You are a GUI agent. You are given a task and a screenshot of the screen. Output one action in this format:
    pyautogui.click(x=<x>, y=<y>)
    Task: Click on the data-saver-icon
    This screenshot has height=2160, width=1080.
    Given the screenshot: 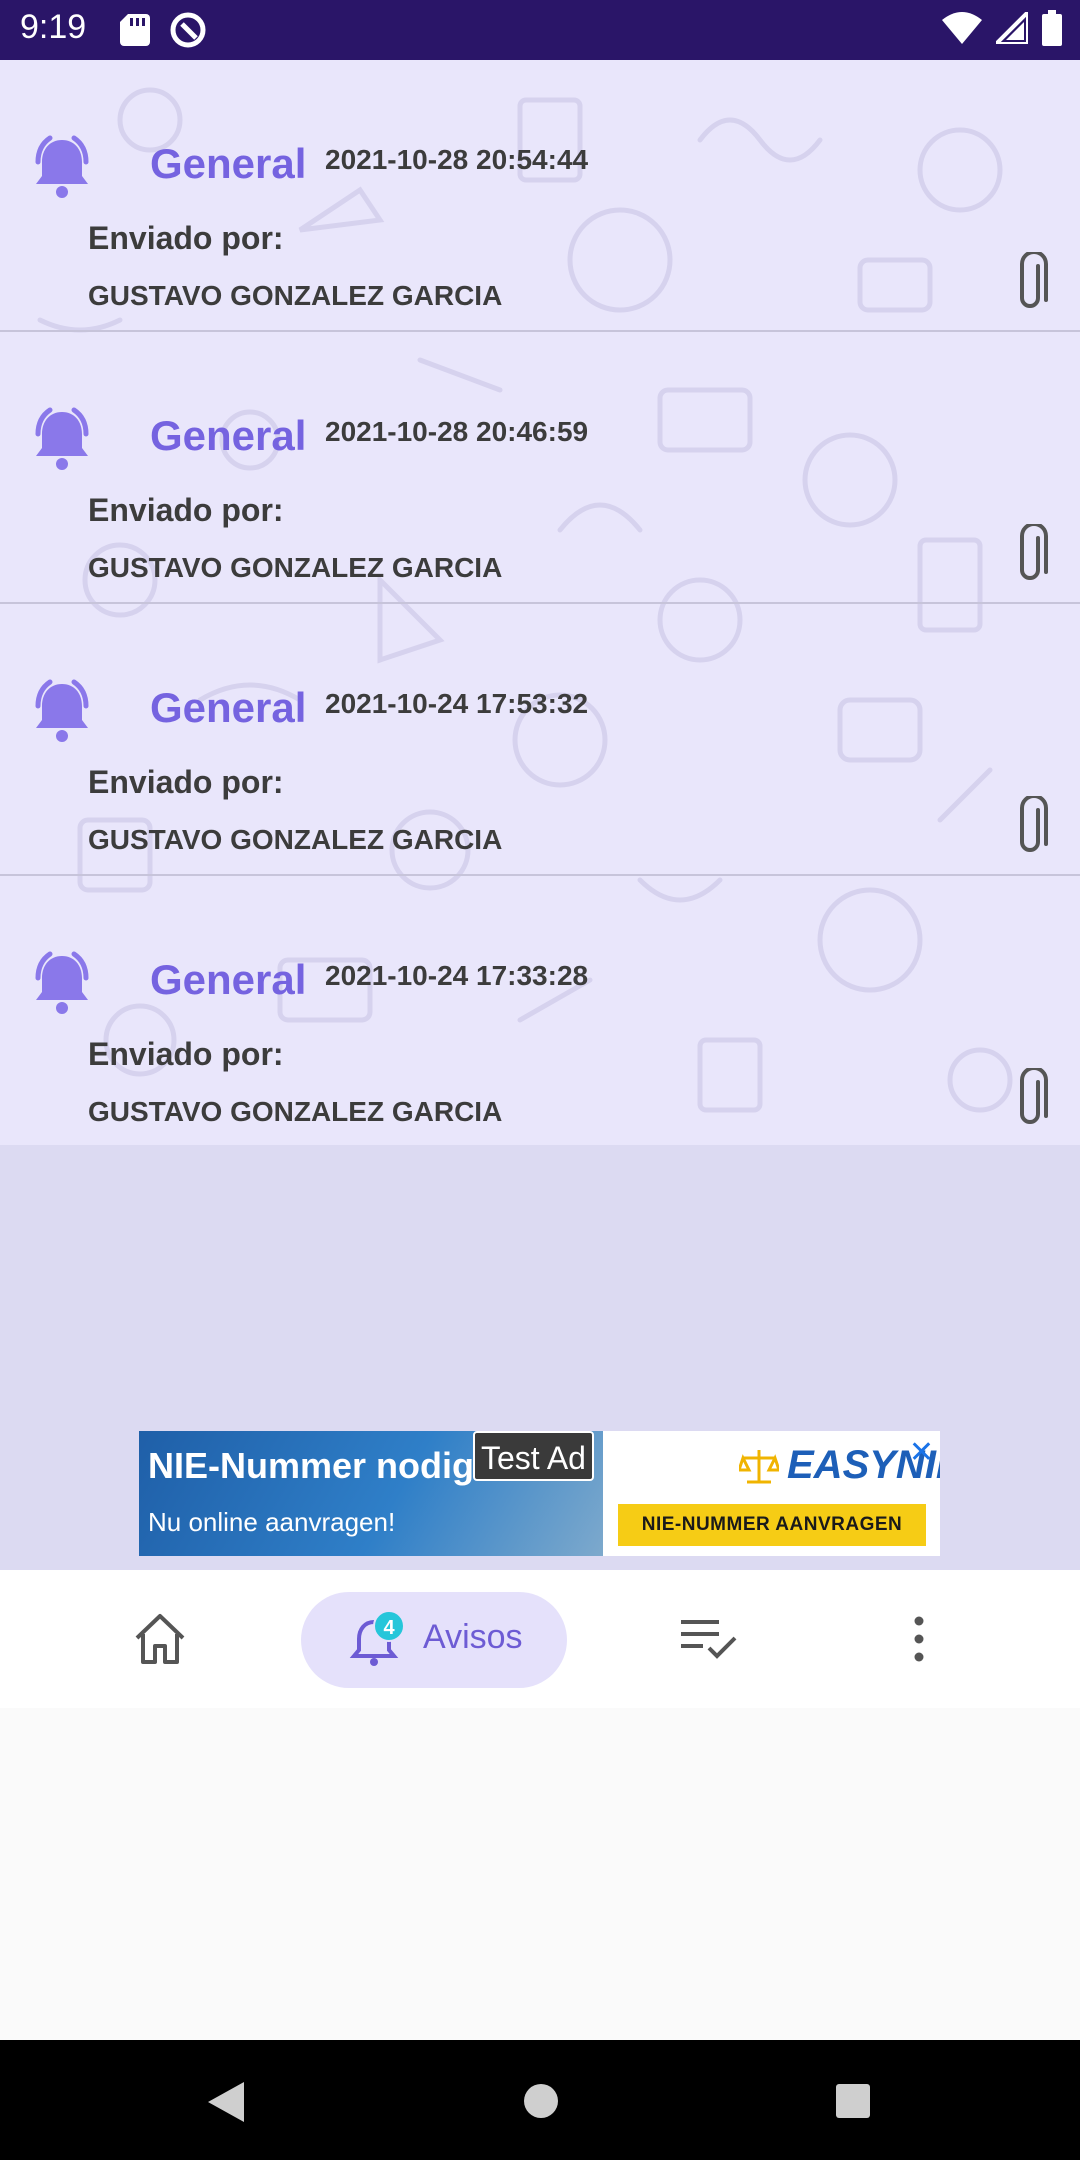 What is the action you would take?
    pyautogui.click(x=188, y=30)
    